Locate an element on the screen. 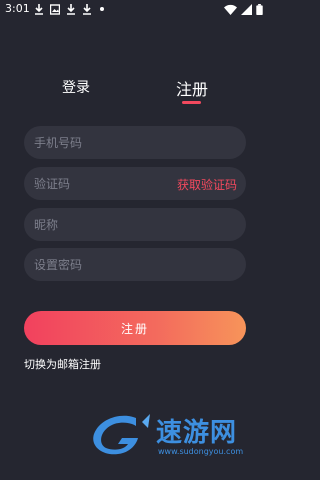 The height and width of the screenshot is (480, 320). tab-register: 注册 is located at coordinates (192, 88).